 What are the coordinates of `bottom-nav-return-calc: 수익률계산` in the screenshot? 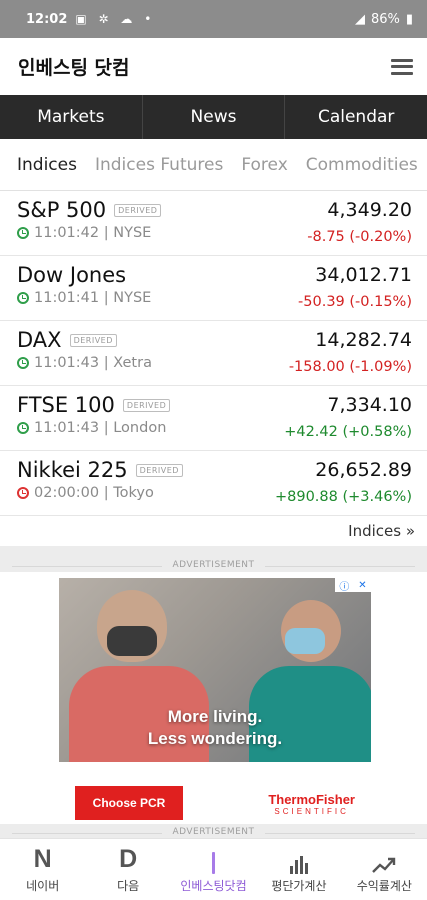 It's located at (384, 869).